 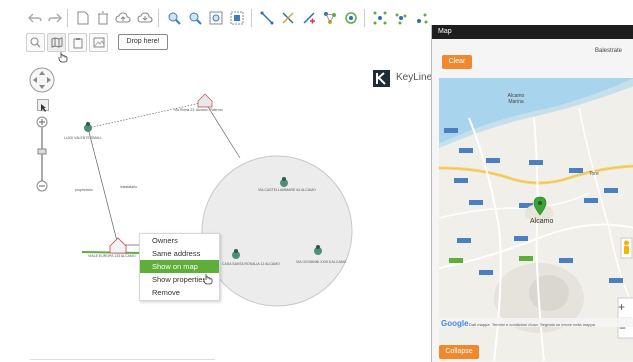 I want to click on edge-label: proprietario, so click(x=84, y=190).